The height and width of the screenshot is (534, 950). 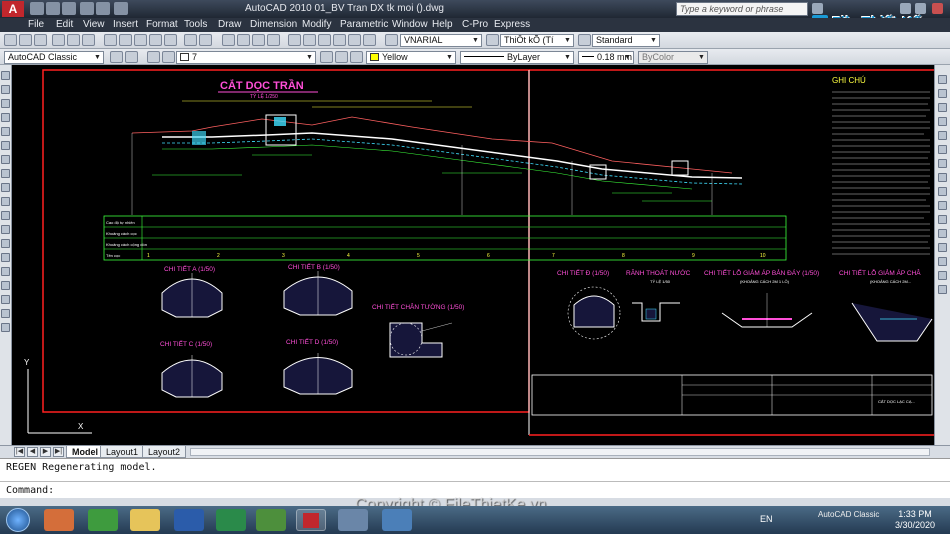 I want to click on trim-tool-icon, so click(x=942, y=205).